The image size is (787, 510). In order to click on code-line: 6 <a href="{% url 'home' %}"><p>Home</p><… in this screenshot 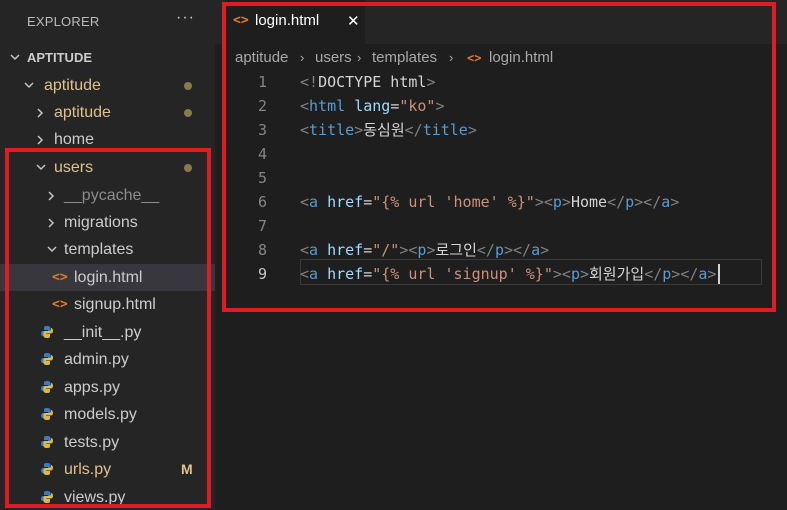, I will do `click(501, 202)`.